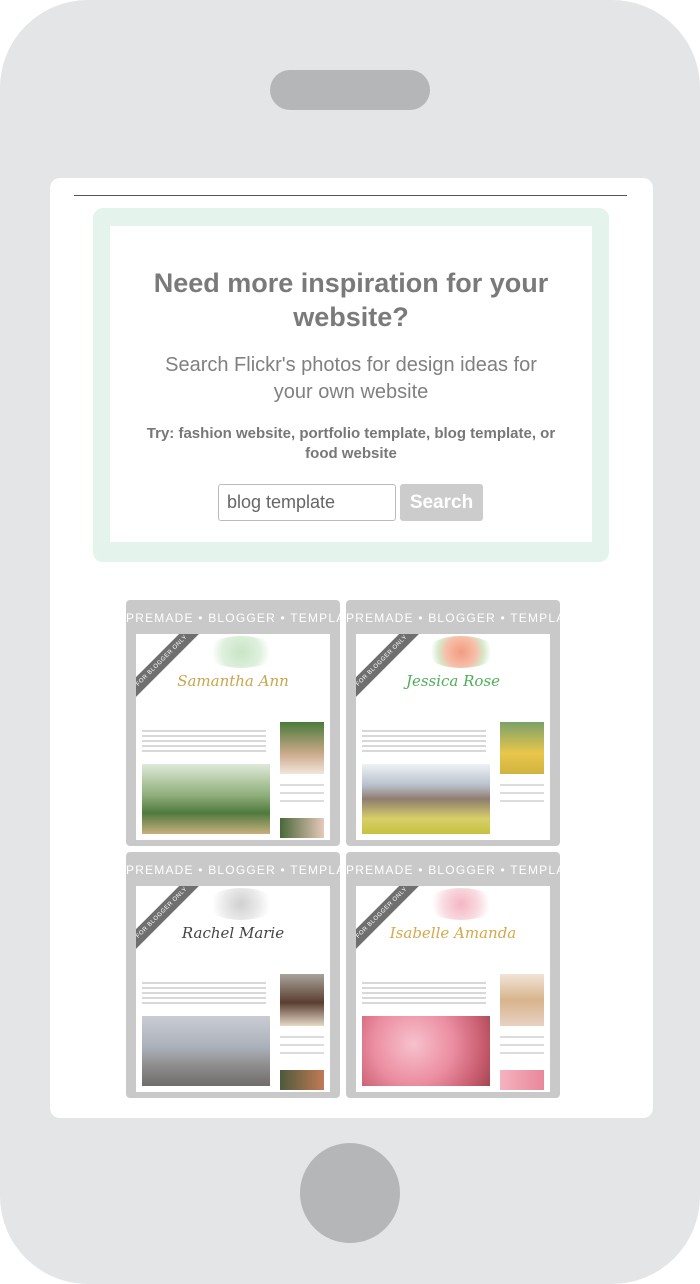 The width and height of the screenshot is (700, 1284). Describe the element at coordinates (351, 300) in the screenshot. I see `inspiration-title: Need more inspiration for your website?` at that location.